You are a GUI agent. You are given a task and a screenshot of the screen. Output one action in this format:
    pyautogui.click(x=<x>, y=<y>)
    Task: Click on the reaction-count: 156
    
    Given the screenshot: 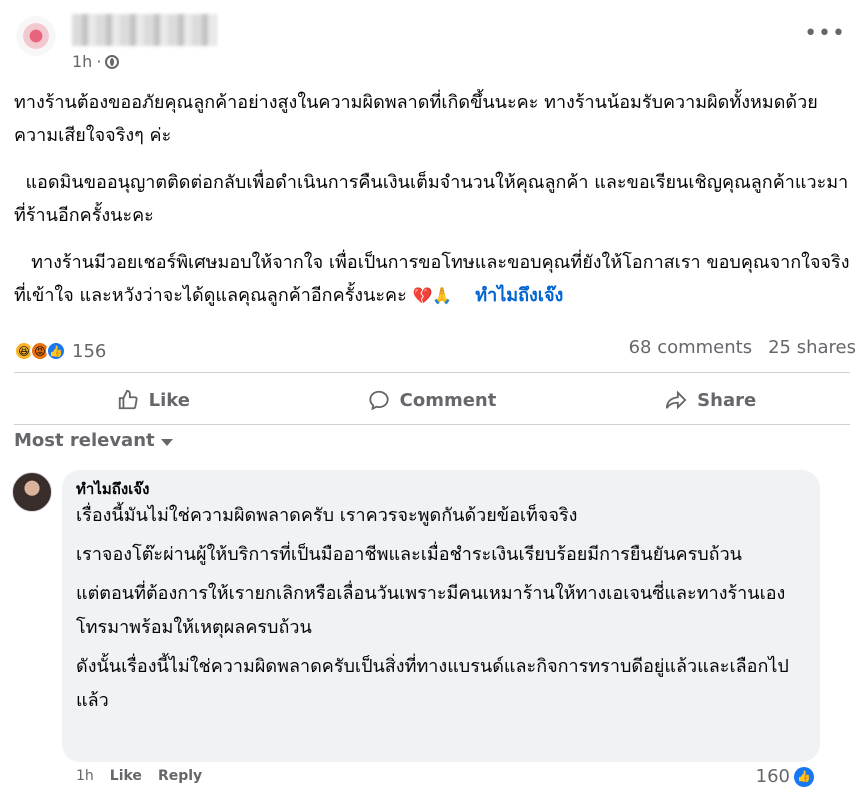 What is the action you would take?
    pyautogui.click(x=89, y=351)
    